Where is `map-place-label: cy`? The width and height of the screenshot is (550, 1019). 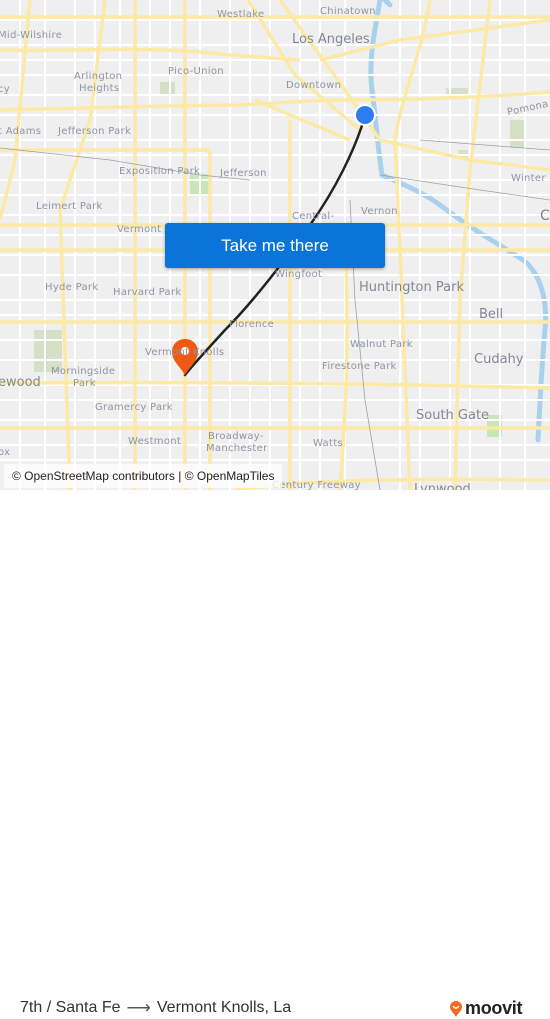 map-place-label: cy is located at coordinates (5, 89).